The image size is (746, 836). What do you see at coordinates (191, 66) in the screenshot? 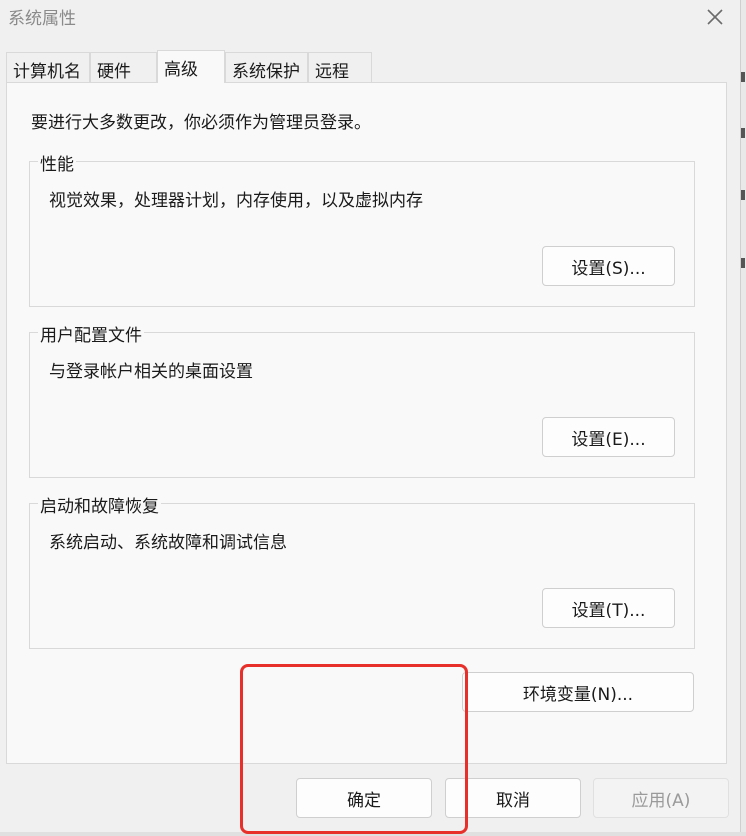
I see `tab-advanced: 高级` at bounding box center [191, 66].